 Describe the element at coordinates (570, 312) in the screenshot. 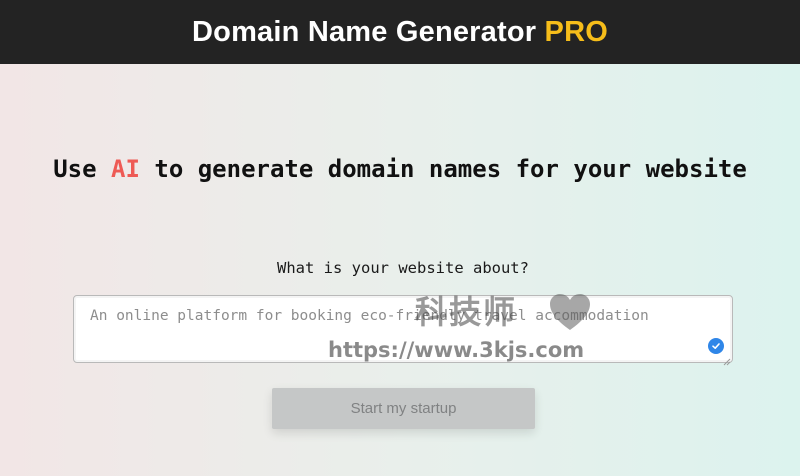

I see `heart-icon` at that location.